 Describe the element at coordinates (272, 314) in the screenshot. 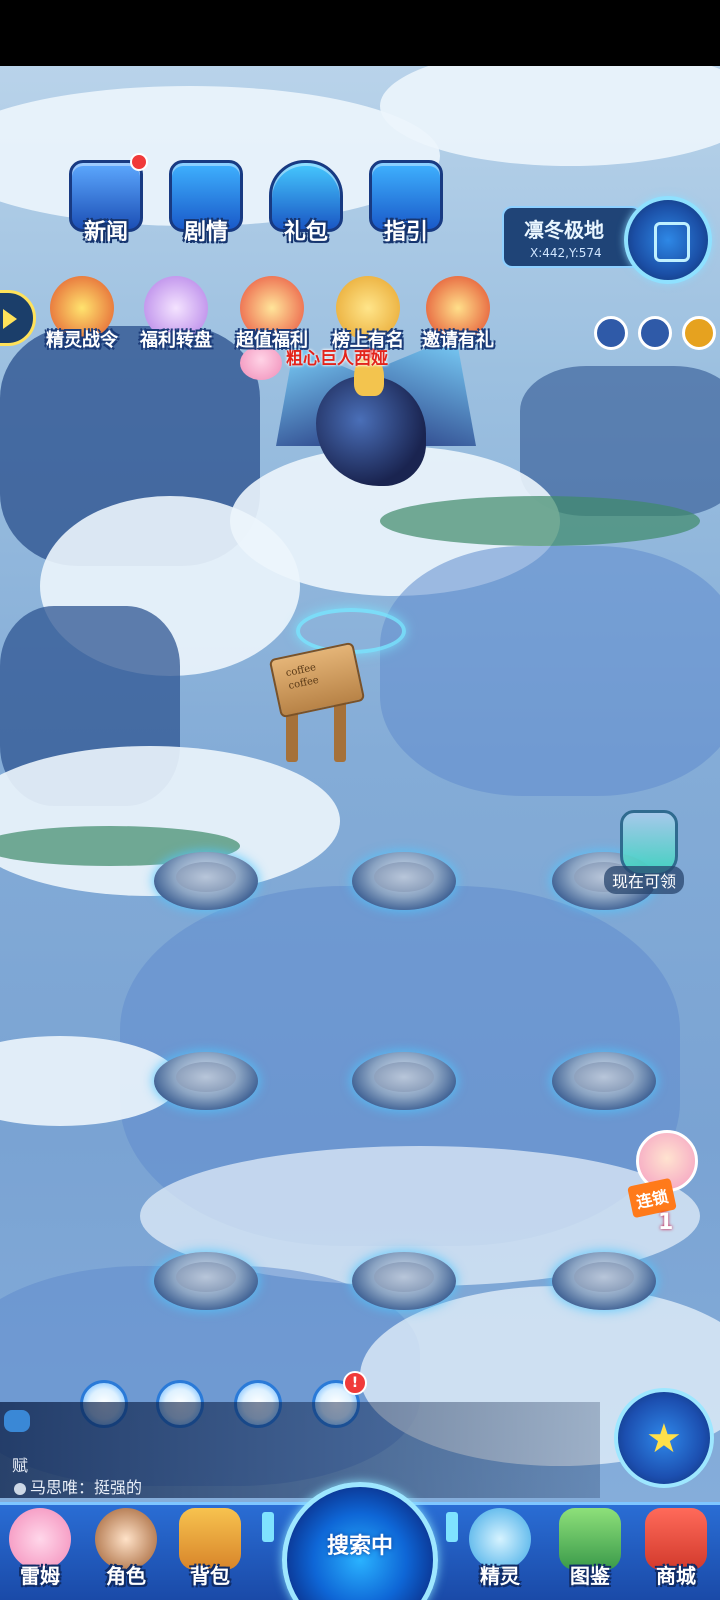

I see `activity-value-deal: 超值福利` at that location.